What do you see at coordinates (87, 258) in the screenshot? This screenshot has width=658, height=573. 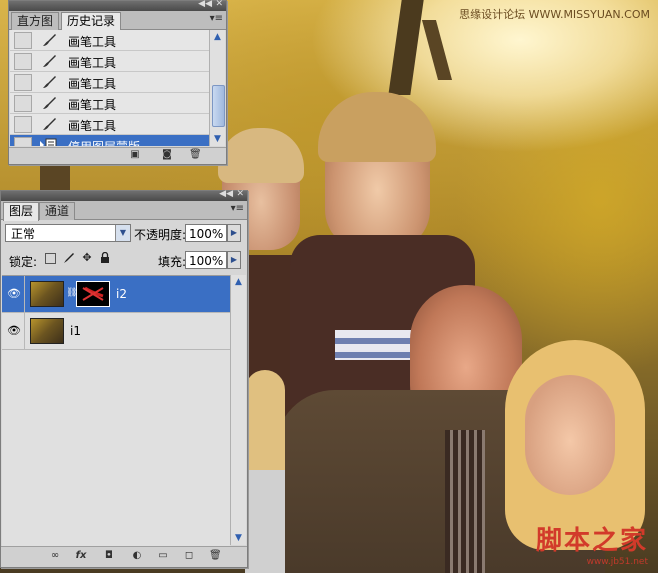 I see `lock-position-icon: ✥` at bounding box center [87, 258].